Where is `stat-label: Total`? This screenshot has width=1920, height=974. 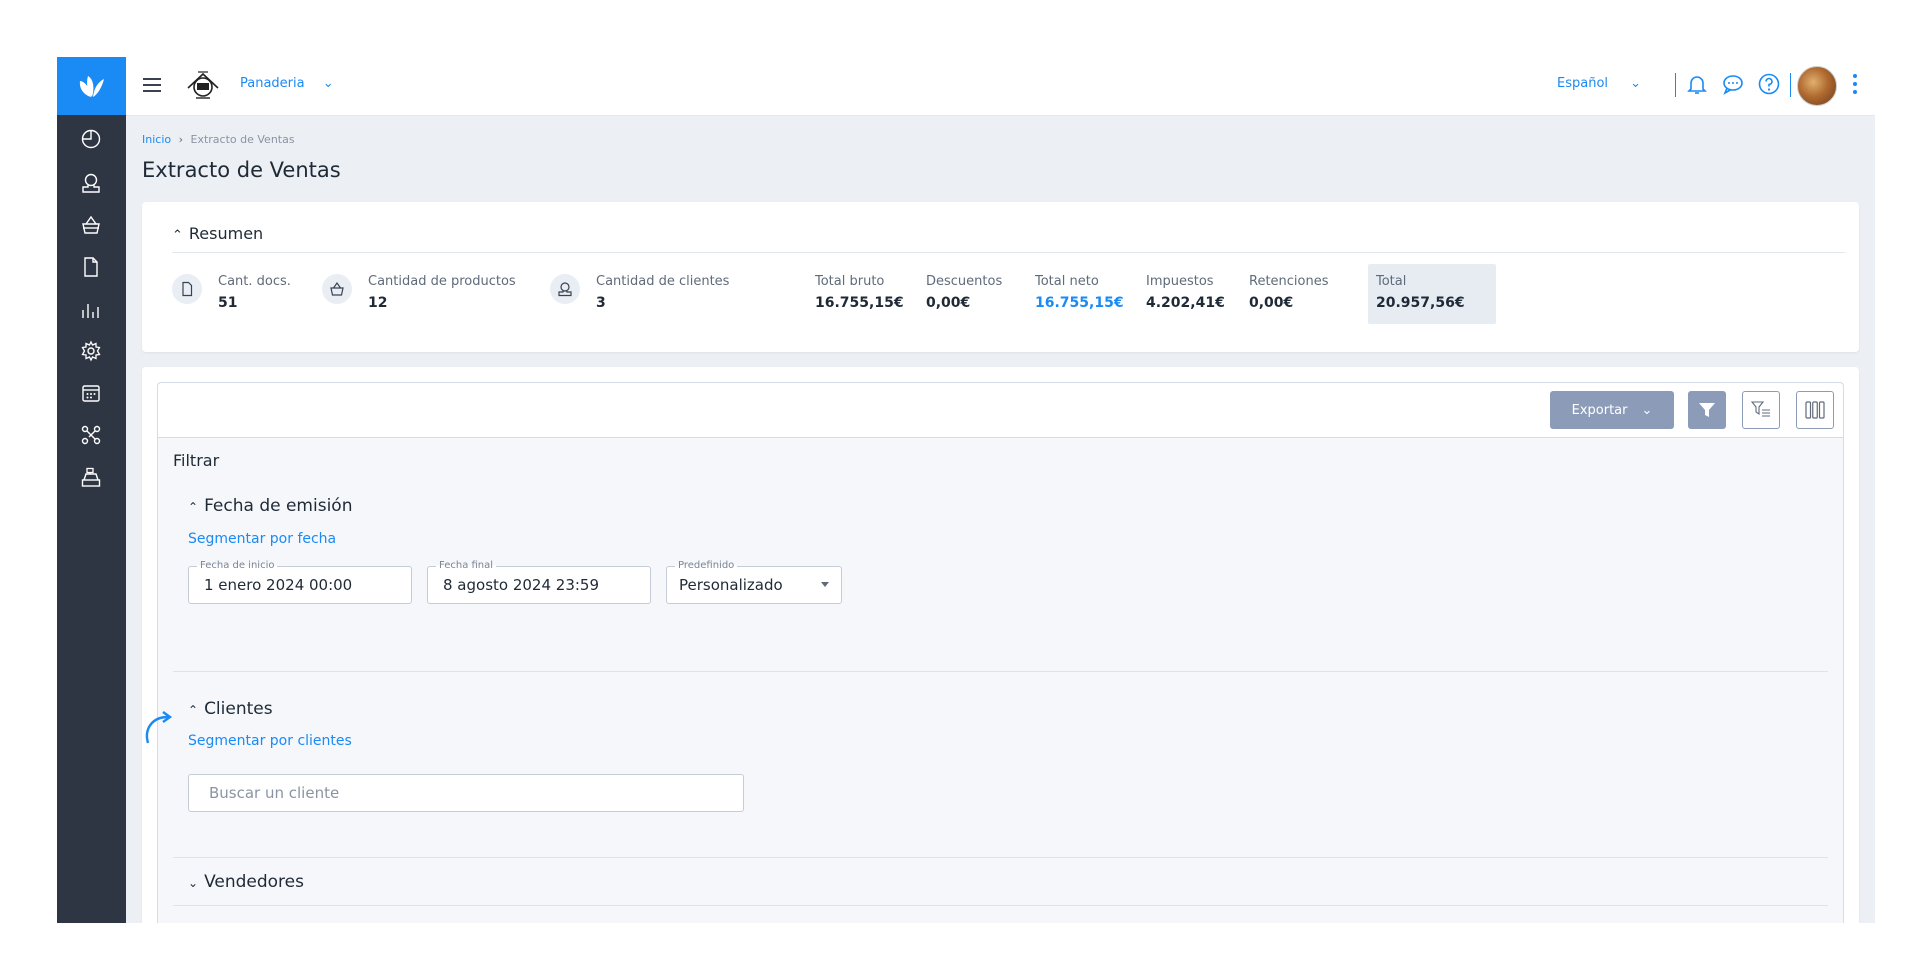 stat-label: Total is located at coordinates (1391, 281).